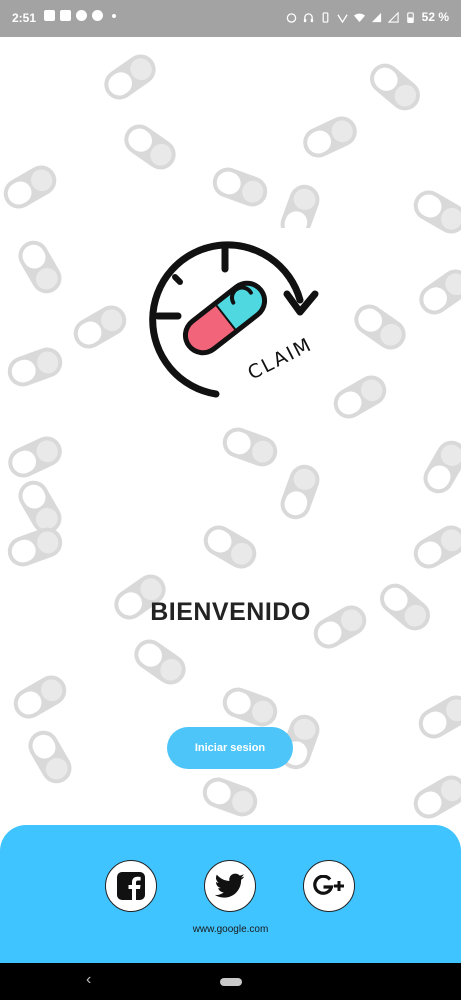 The width and height of the screenshot is (461, 1000). What do you see at coordinates (291, 17) in the screenshot?
I see `alarm-icon` at bounding box center [291, 17].